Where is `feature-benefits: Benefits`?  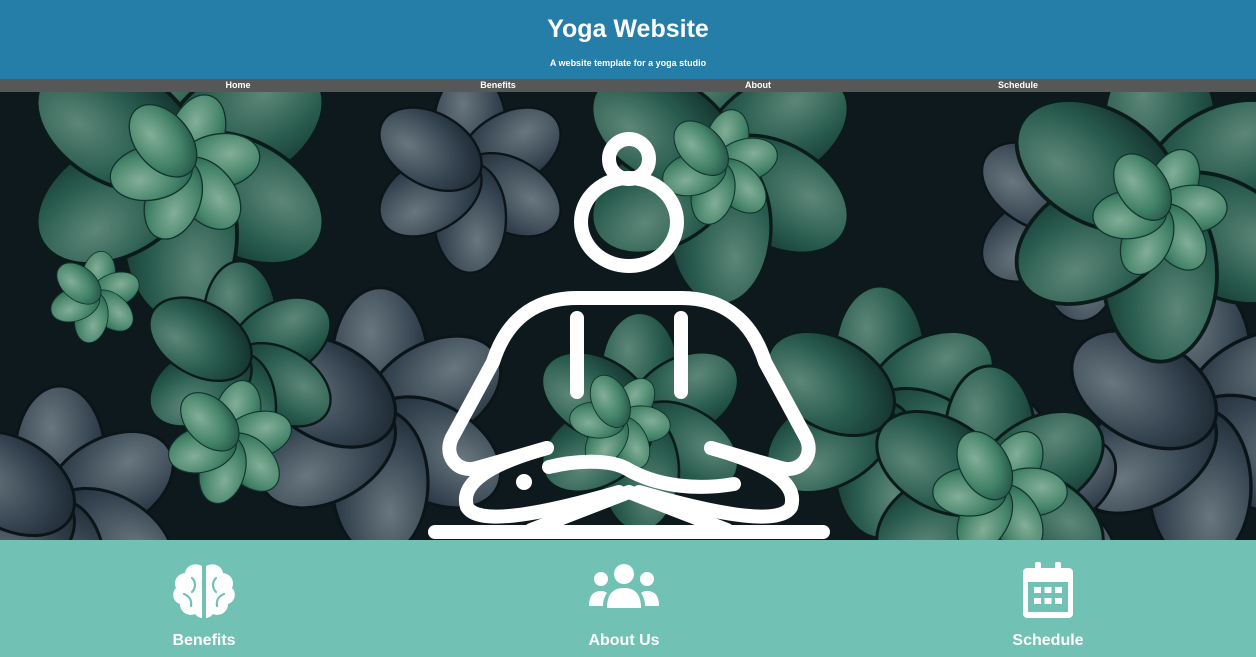
feature-benefits: Benefits is located at coordinates (204, 598).